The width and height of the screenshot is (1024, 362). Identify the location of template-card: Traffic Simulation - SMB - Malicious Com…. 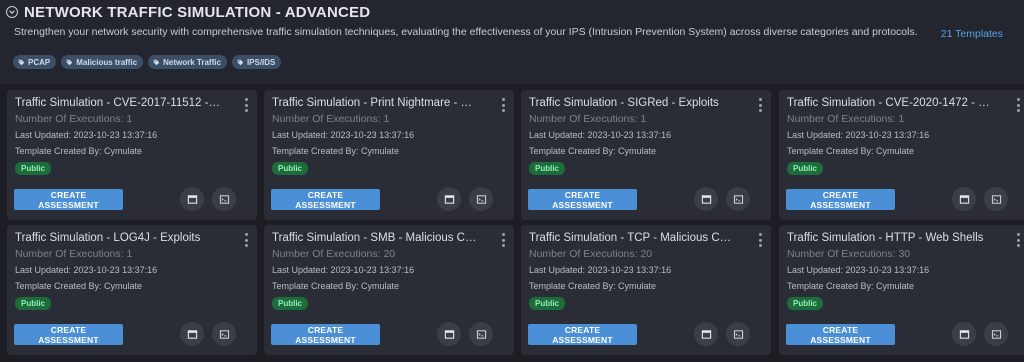
(389, 290).